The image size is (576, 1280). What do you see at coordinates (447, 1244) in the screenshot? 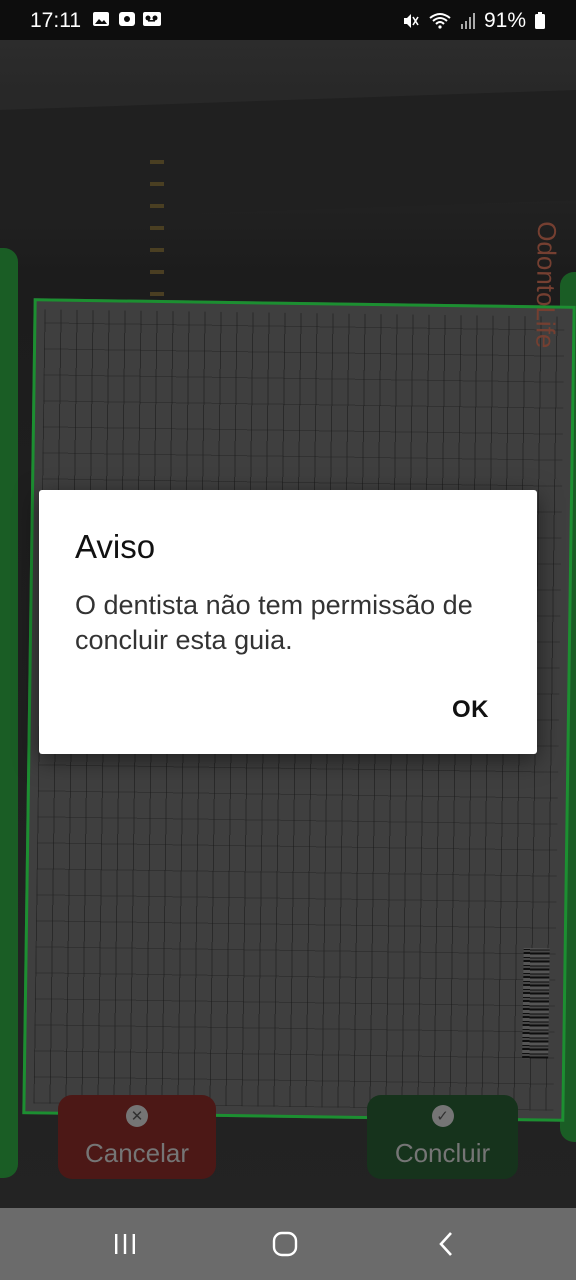
I see `back-icon` at bounding box center [447, 1244].